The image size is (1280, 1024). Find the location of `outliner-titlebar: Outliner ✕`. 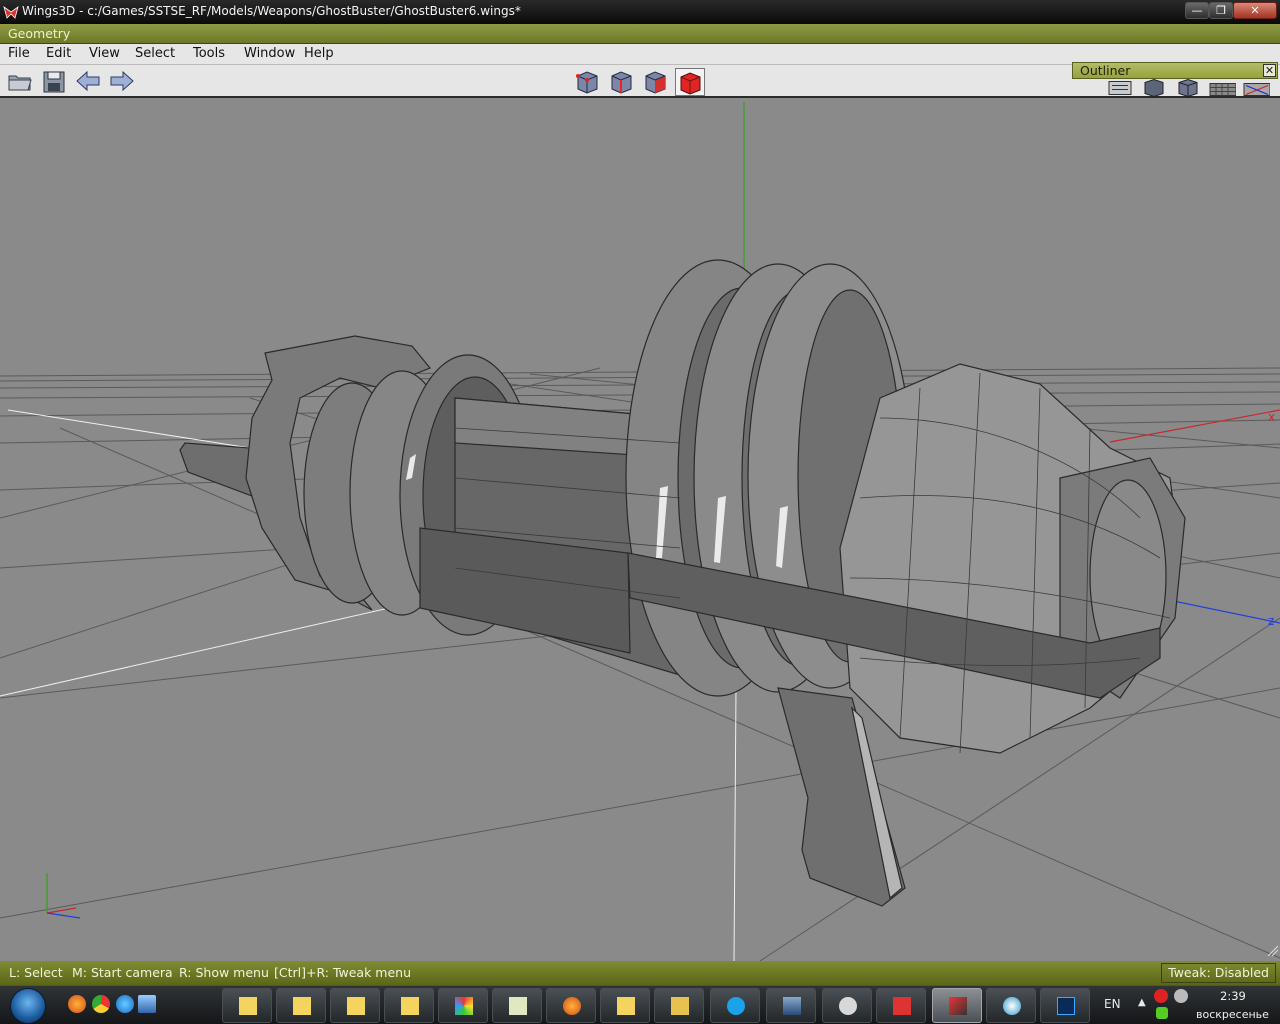

outliner-titlebar: Outliner ✕ is located at coordinates (1175, 70).